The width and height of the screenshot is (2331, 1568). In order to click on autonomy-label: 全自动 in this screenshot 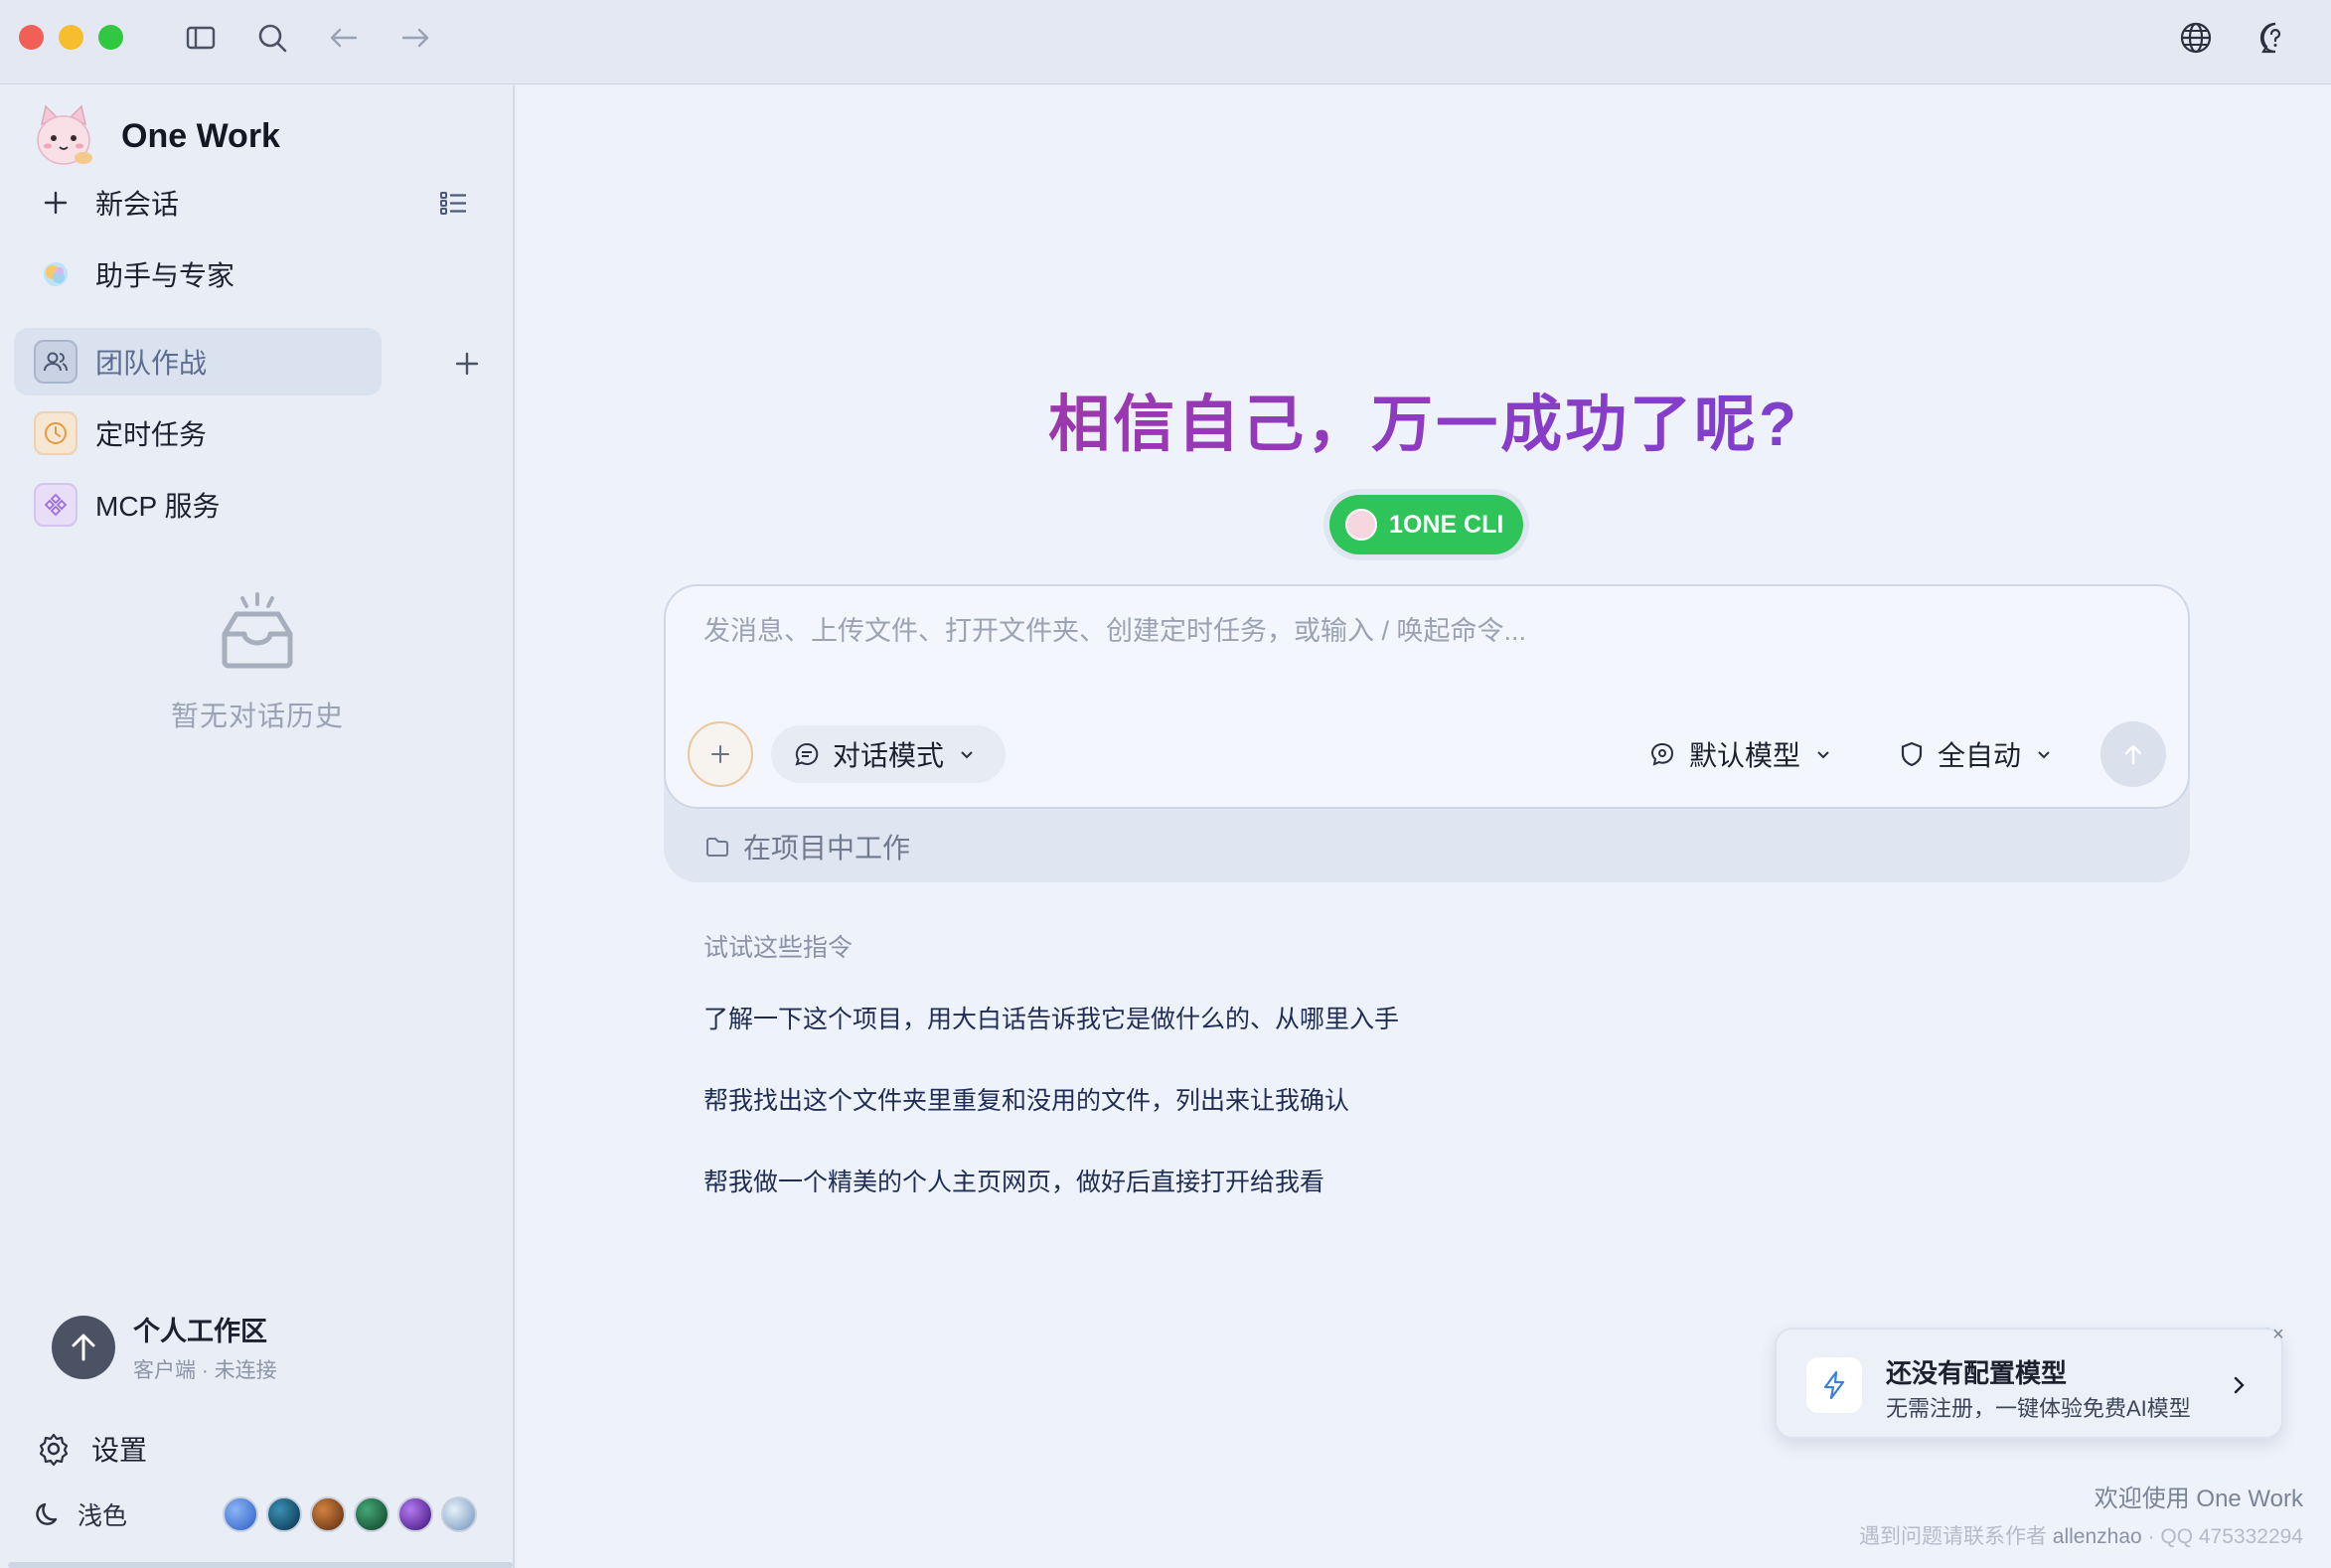, I will do `click(1980, 755)`.